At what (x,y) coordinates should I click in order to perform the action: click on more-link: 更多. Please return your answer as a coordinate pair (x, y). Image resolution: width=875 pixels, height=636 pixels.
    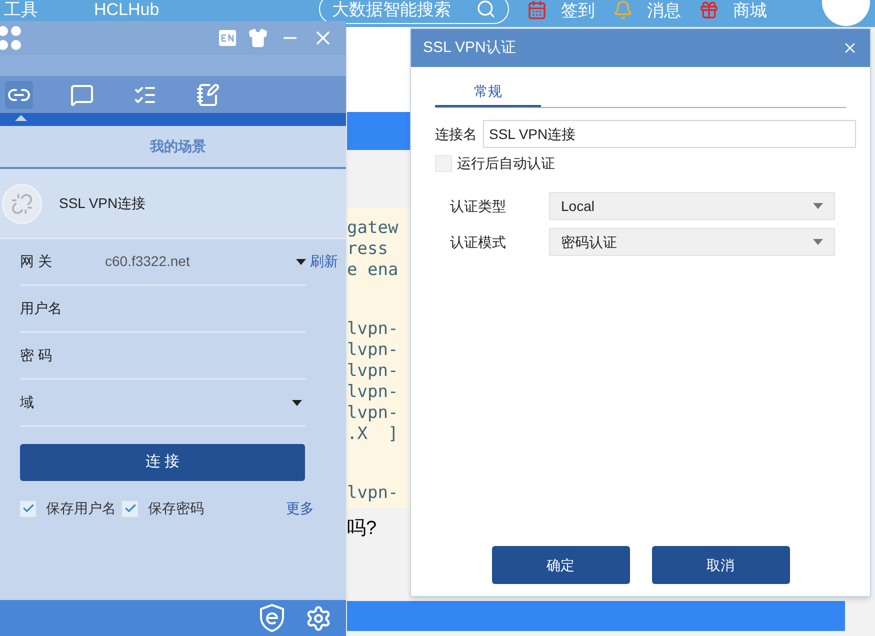
    Looking at the image, I should click on (300, 508).